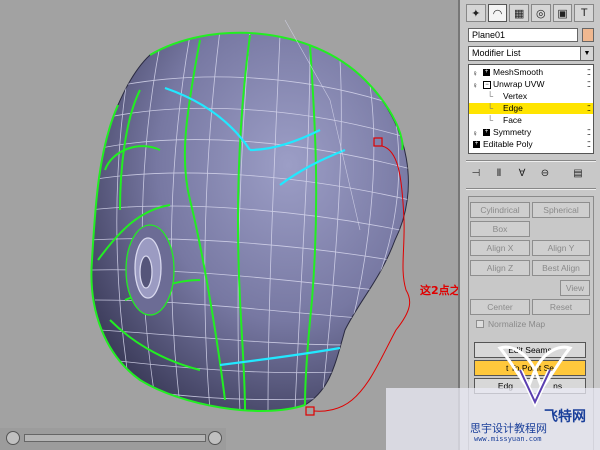  Describe the element at coordinates (522, 173) in the screenshot. I see `make-unique-icon: ∀` at that location.